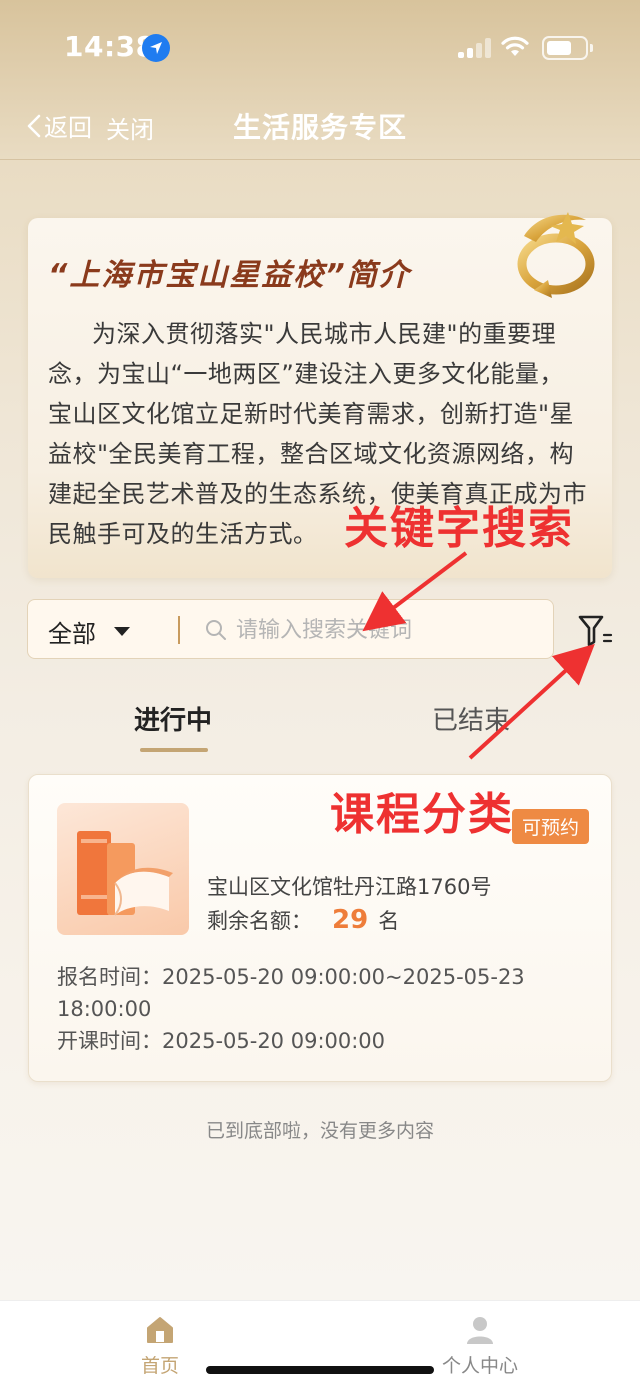 This screenshot has width=640, height=1387. I want to click on search-icon, so click(216, 630).